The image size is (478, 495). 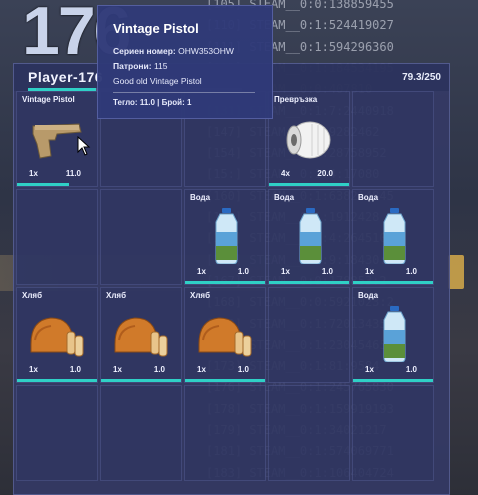 I want to click on slot-weight: 20.0, so click(x=325, y=173).